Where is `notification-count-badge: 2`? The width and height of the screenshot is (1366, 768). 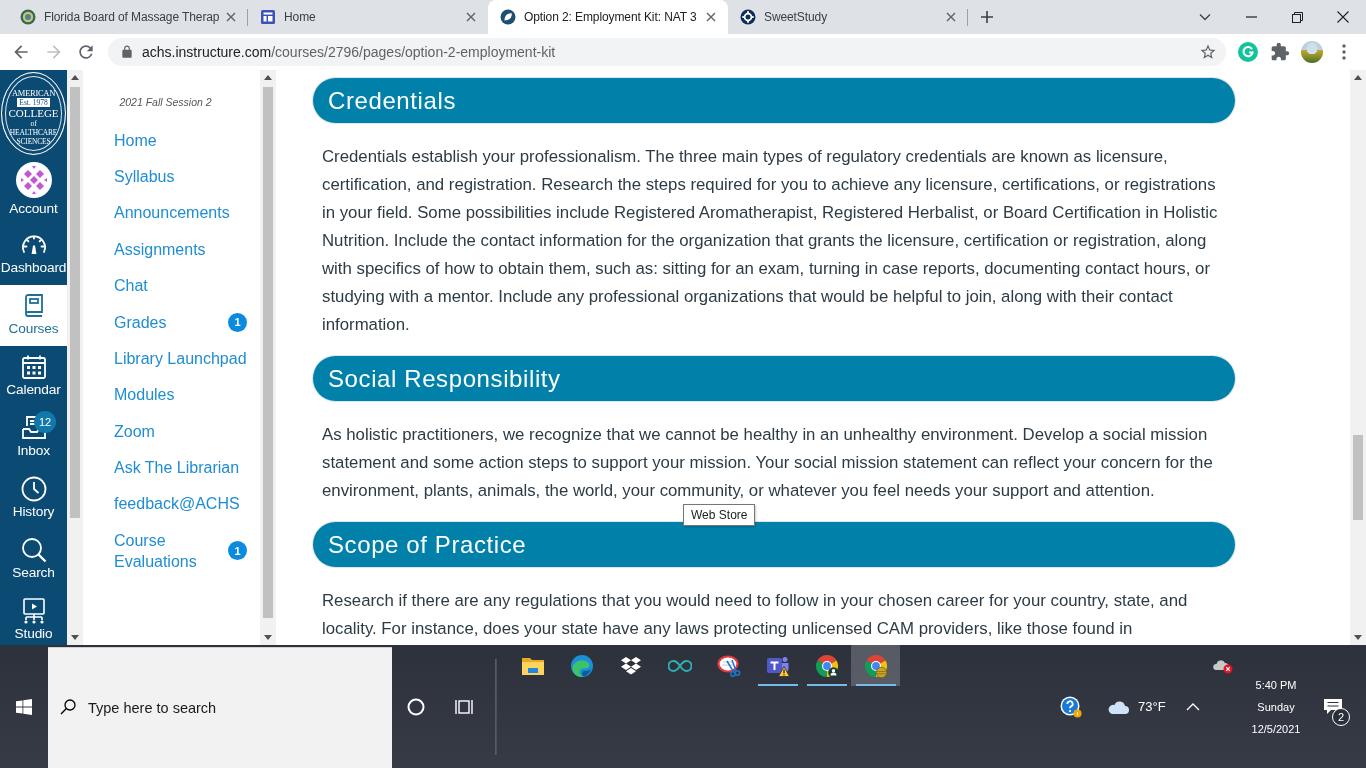
notification-count-badge: 2 is located at coordinates (1341, 716).